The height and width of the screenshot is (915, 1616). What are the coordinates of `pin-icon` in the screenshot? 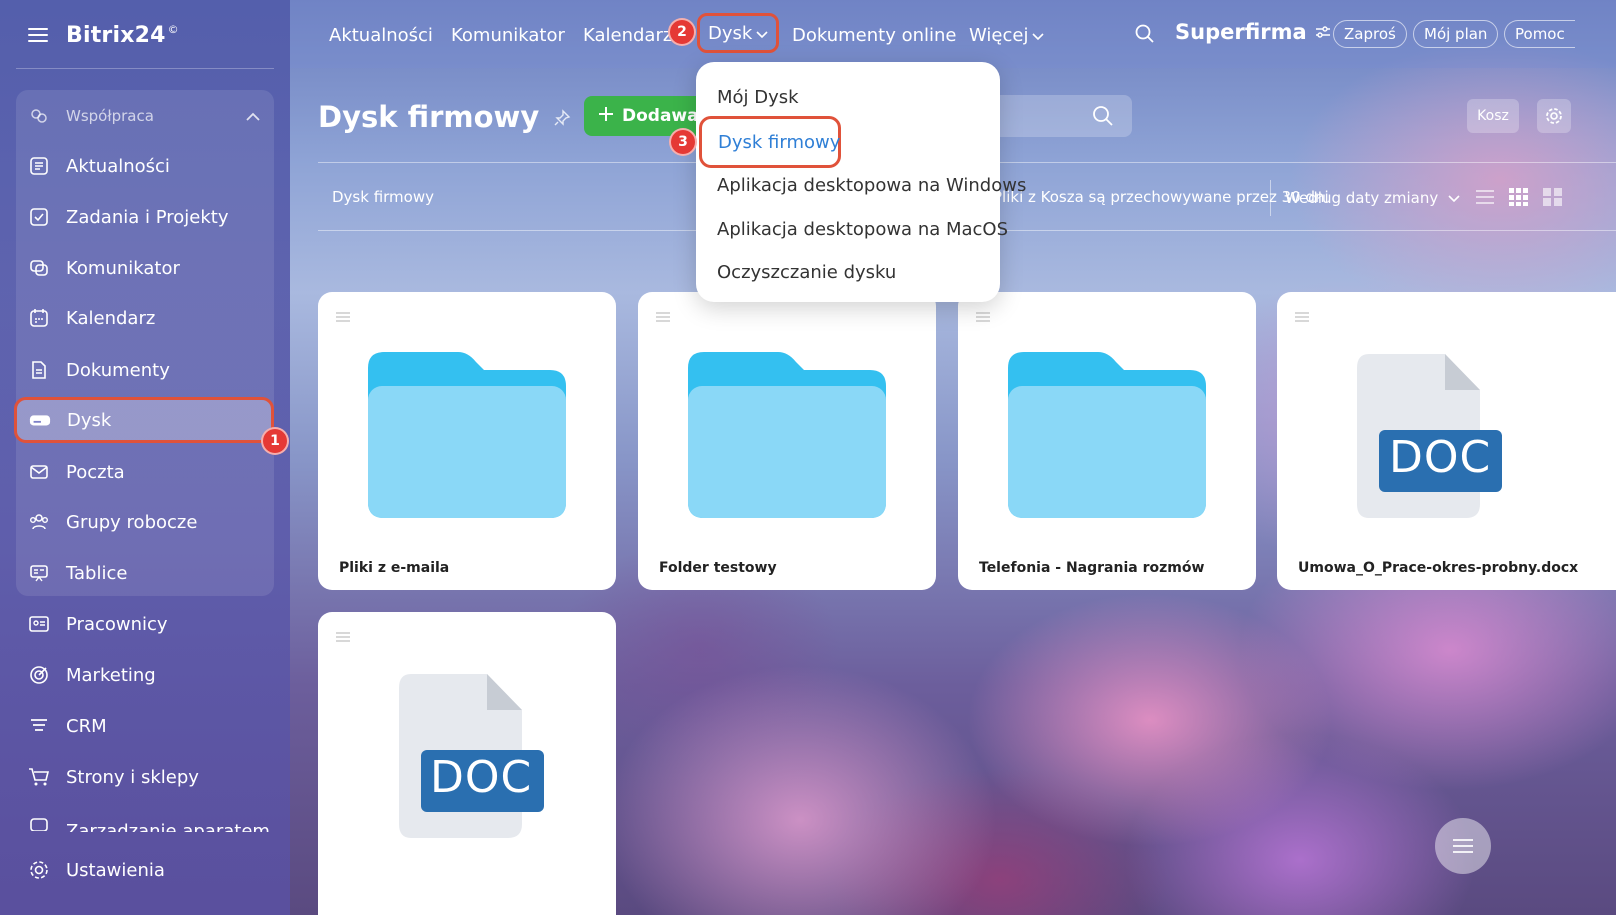 It's located at (562, 117).